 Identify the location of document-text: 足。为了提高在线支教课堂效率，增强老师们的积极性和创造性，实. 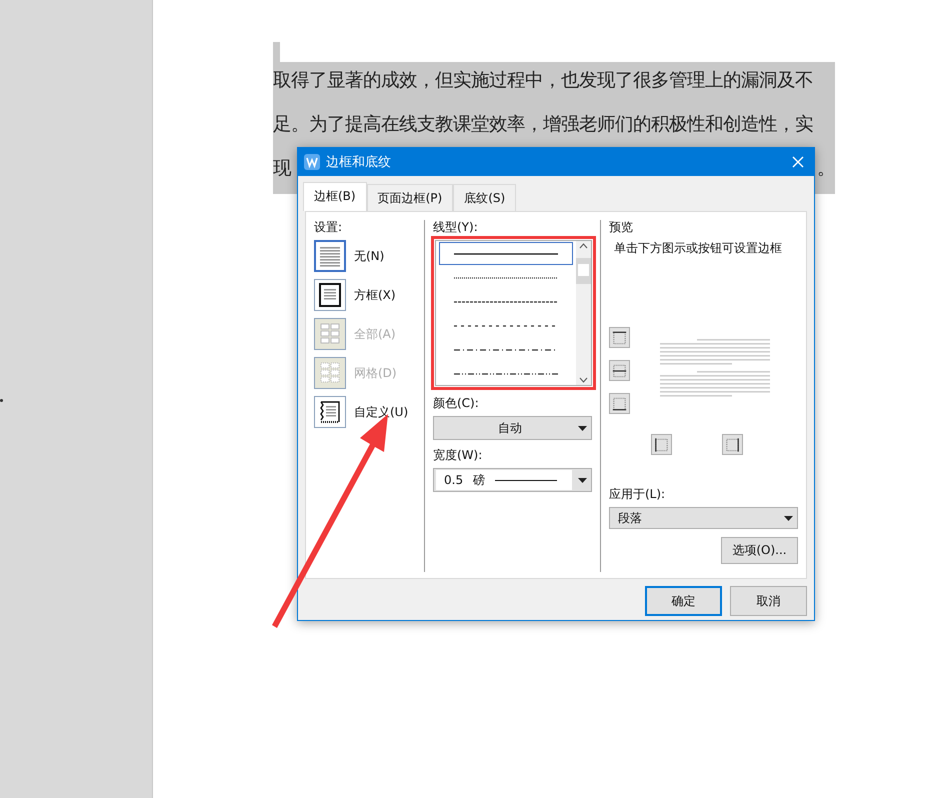
(543, 124).